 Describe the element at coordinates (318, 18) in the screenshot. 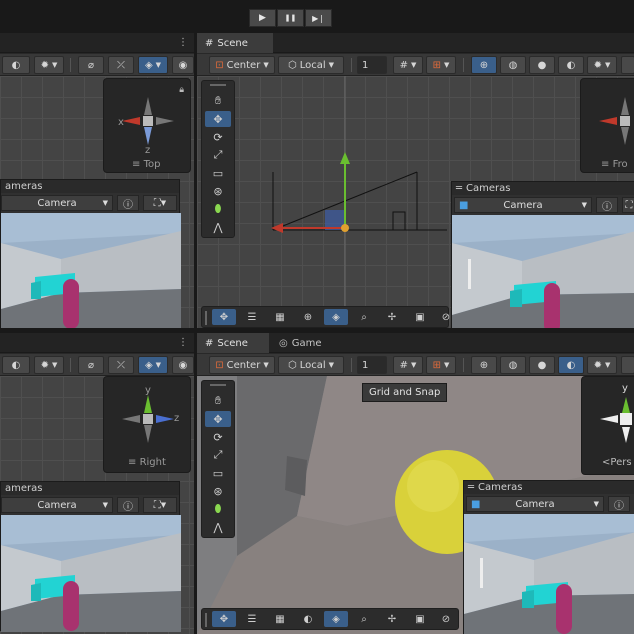

I see `step-button: ▶❘` at that location.